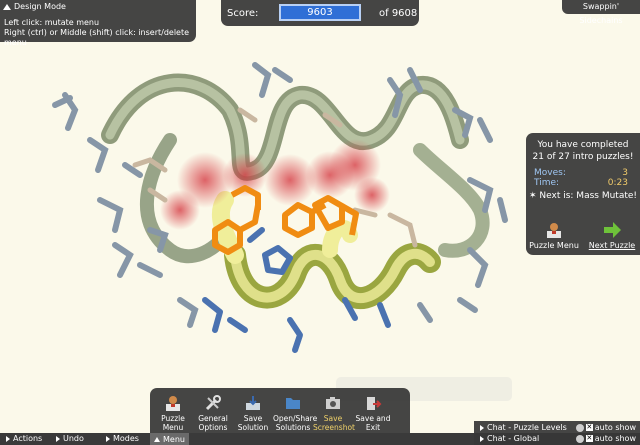  I want to click on design-mode-title: Design Mode, so click(40, 6).